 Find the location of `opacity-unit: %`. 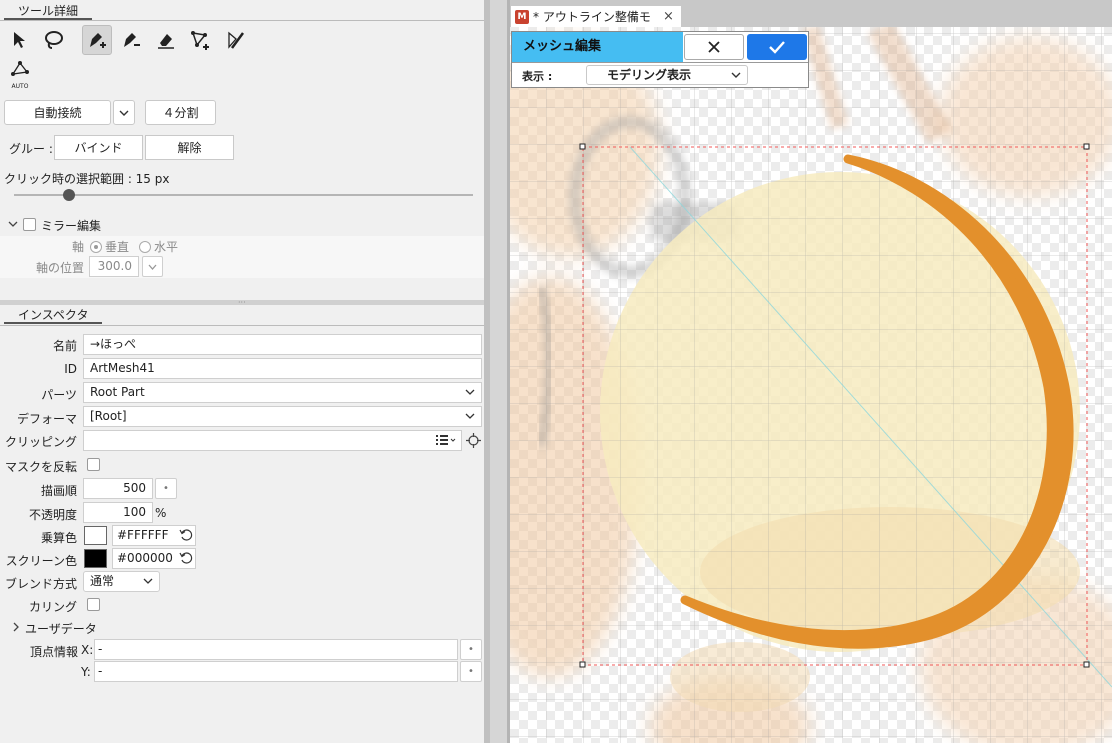

opacity-unit: % is located at coordinates (161, 513).